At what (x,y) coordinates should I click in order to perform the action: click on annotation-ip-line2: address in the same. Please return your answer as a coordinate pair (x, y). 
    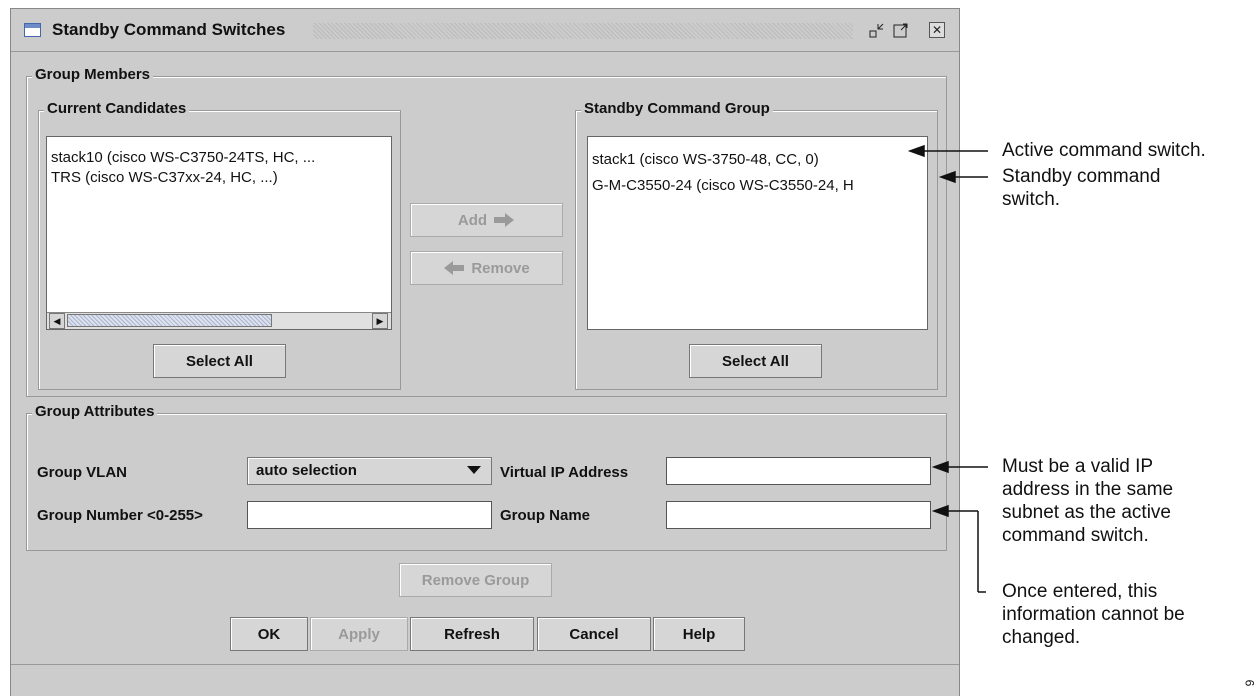
    Looking at the image, I should click on (1088, 489).